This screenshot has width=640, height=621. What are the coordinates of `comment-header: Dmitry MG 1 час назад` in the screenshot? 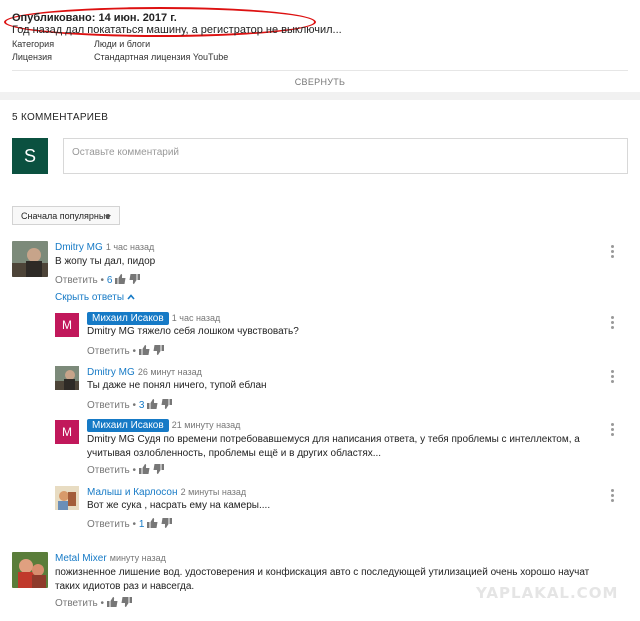 It's located at (104, 247).